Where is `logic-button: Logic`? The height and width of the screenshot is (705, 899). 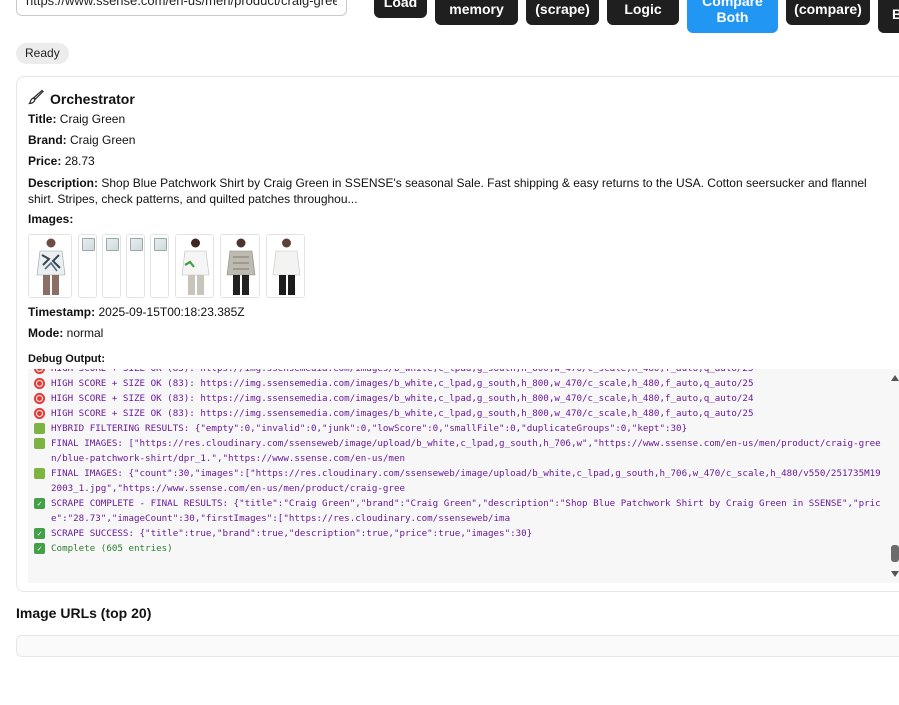 logic-button: Logic is located at coordinates (643, 12).